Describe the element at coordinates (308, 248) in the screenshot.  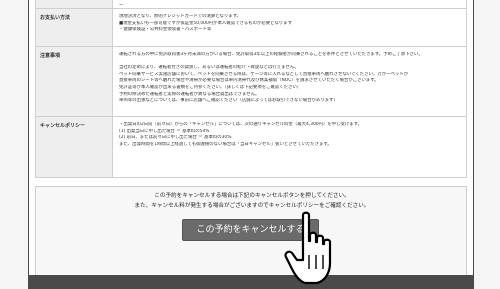
I see `hand-pointer-icon` at that location.